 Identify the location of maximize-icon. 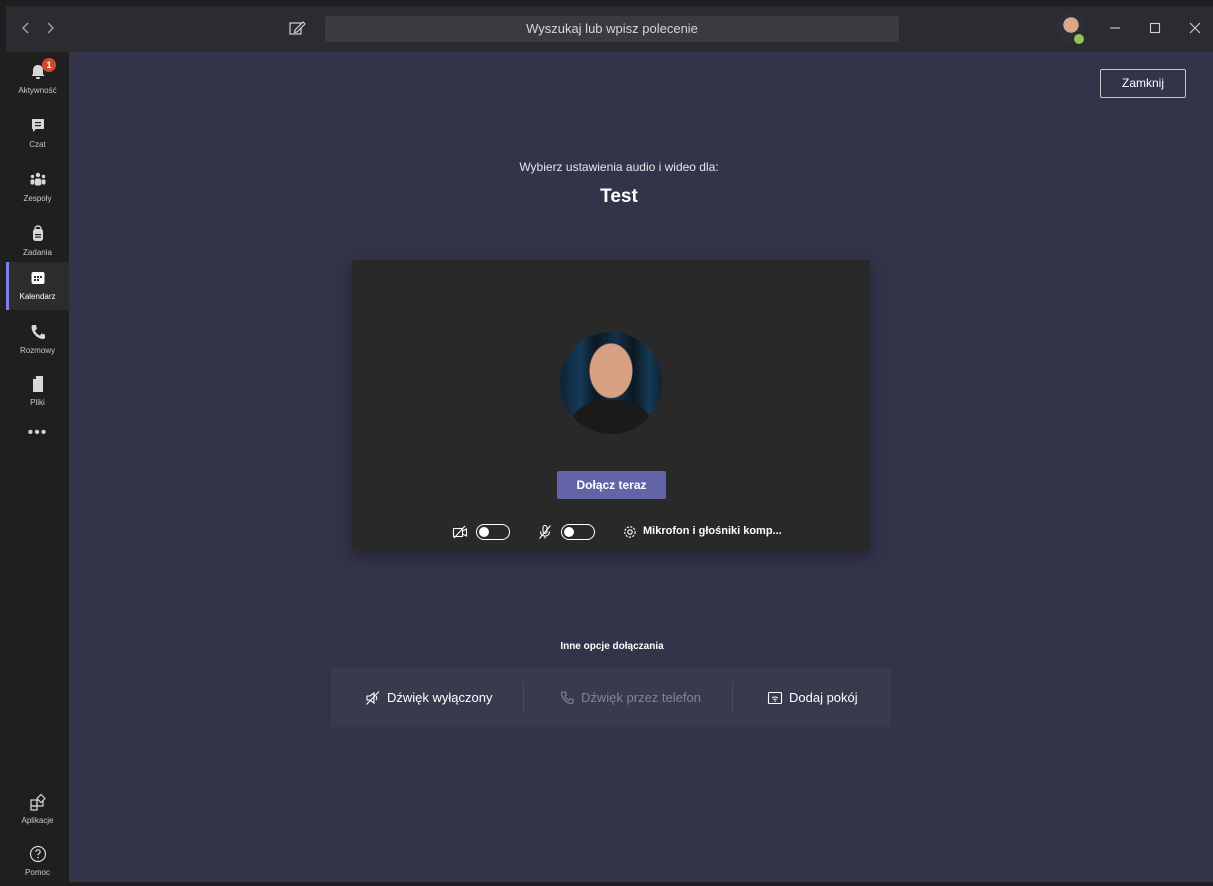
(1155, 28).